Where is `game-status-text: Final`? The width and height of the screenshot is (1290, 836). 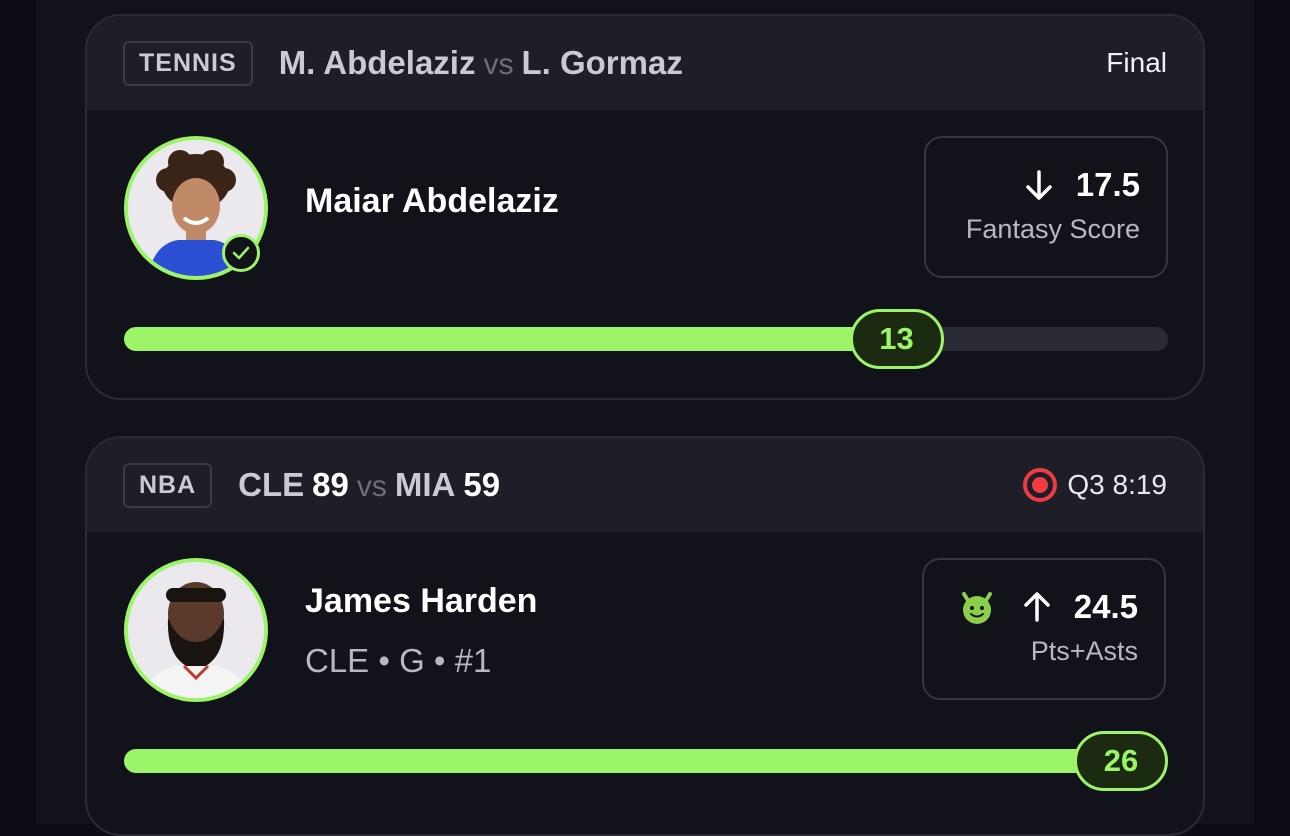 game-status-text: Final is located at coordinates (1136, 62).